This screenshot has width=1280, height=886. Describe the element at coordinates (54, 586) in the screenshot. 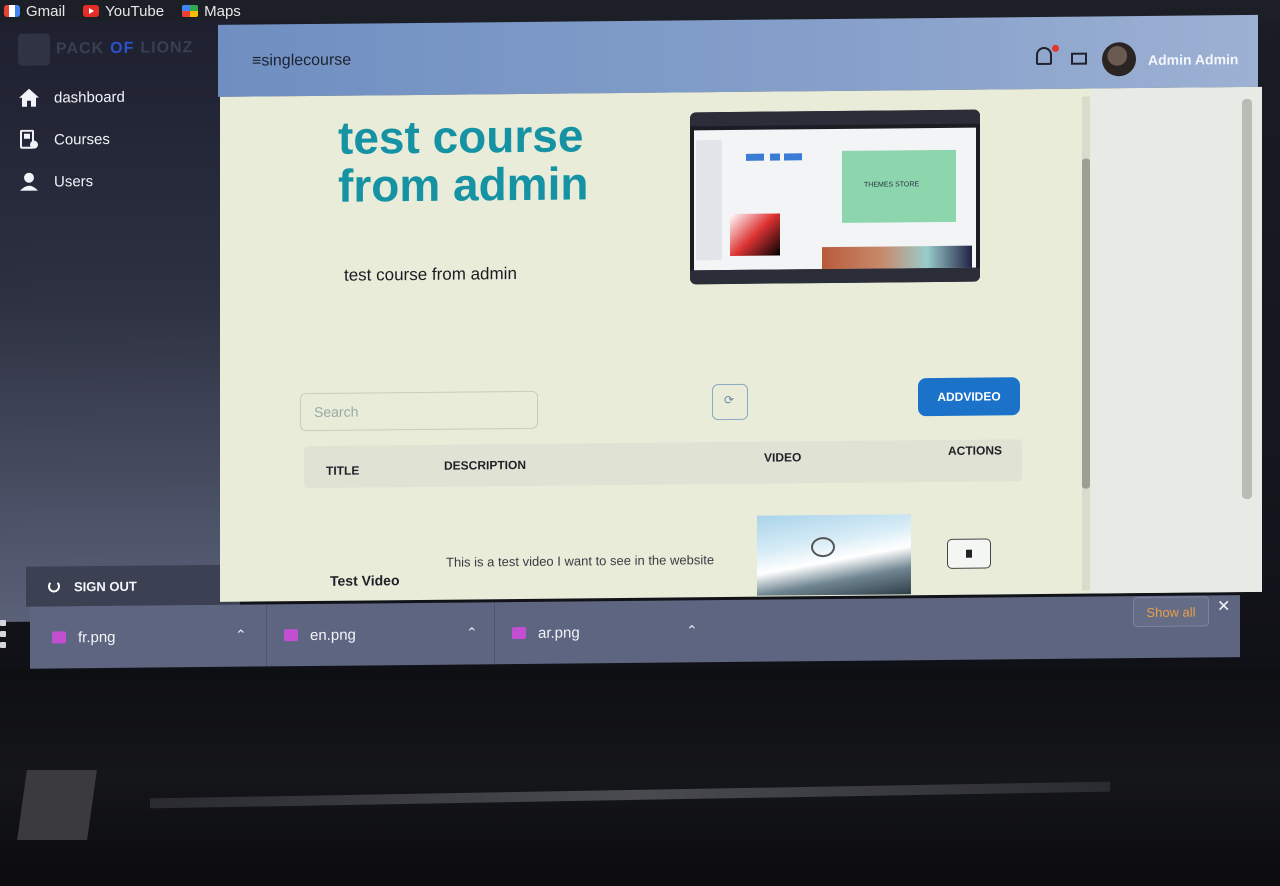

I see `power-icon` at that location.